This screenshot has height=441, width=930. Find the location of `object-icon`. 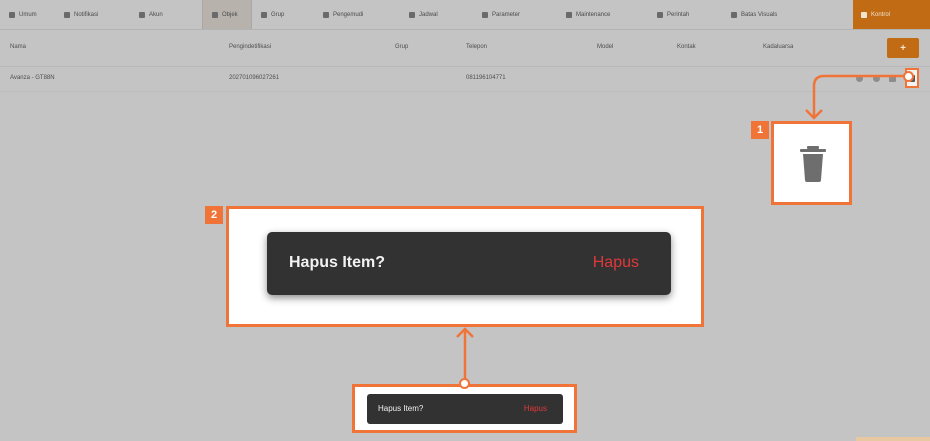

object-icon is located at coordinates (215, 14).